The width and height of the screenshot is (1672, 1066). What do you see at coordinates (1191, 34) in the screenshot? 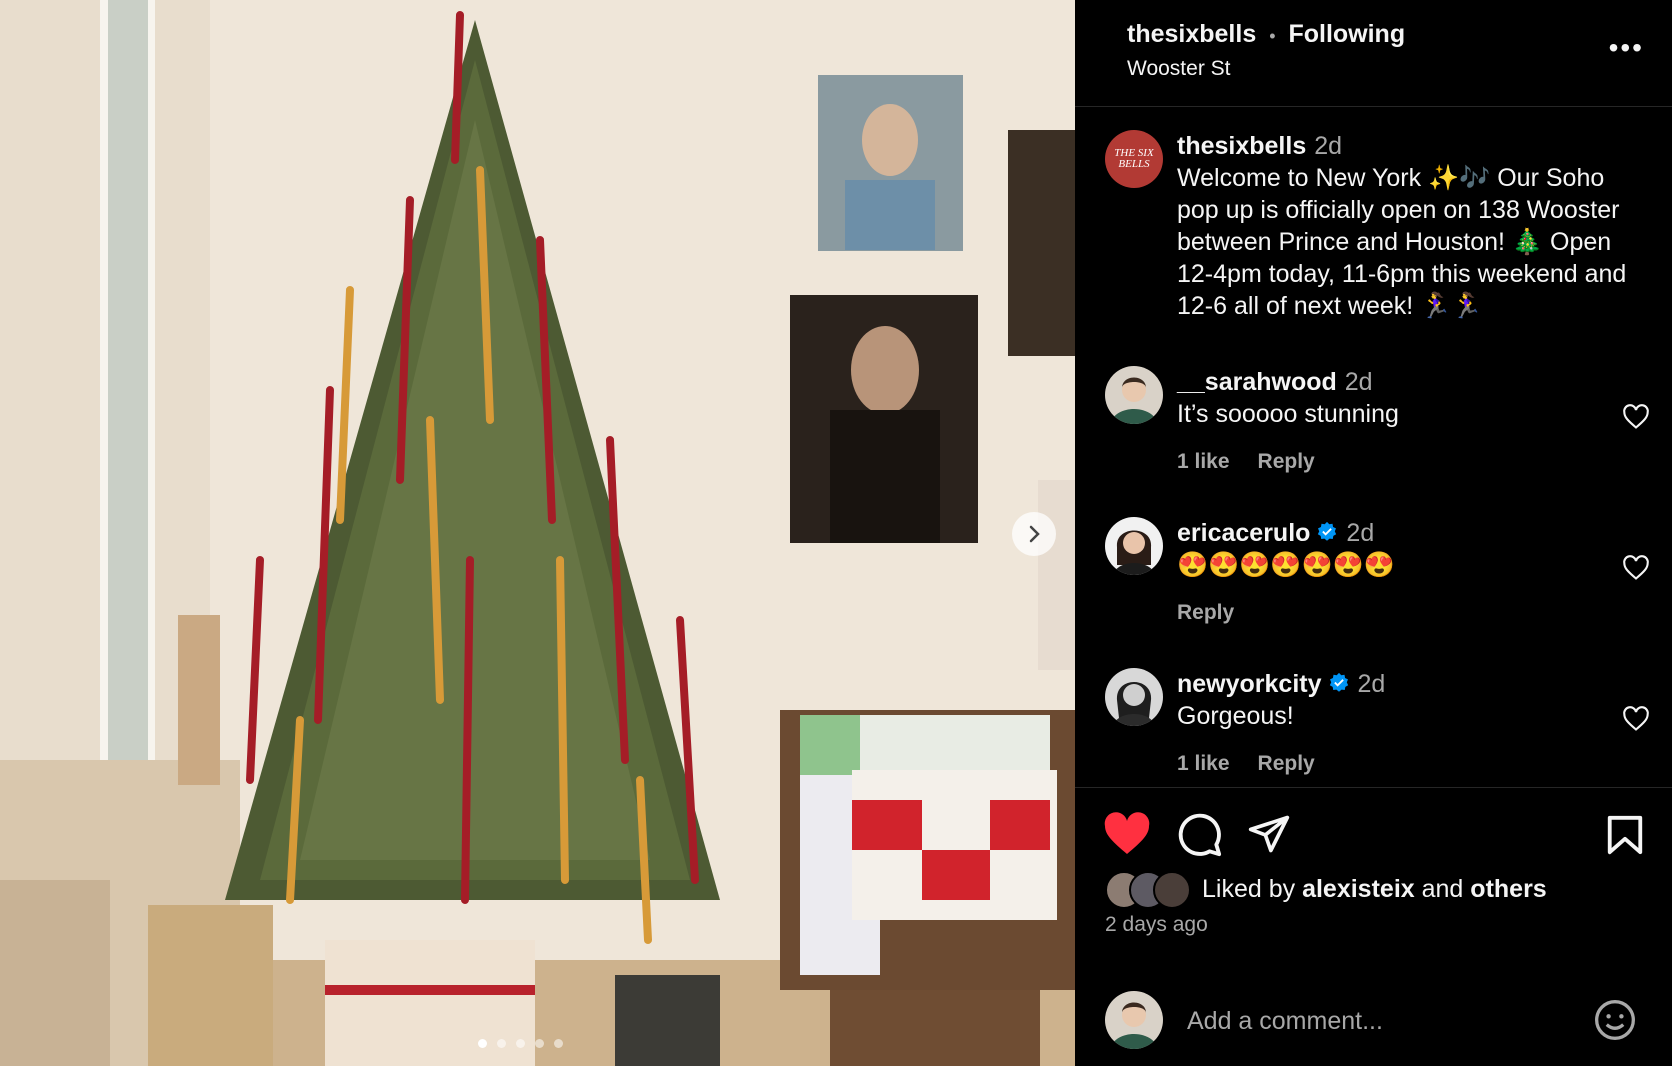
I see `author-username: thesixbells` at bounding box center [1191, 34].